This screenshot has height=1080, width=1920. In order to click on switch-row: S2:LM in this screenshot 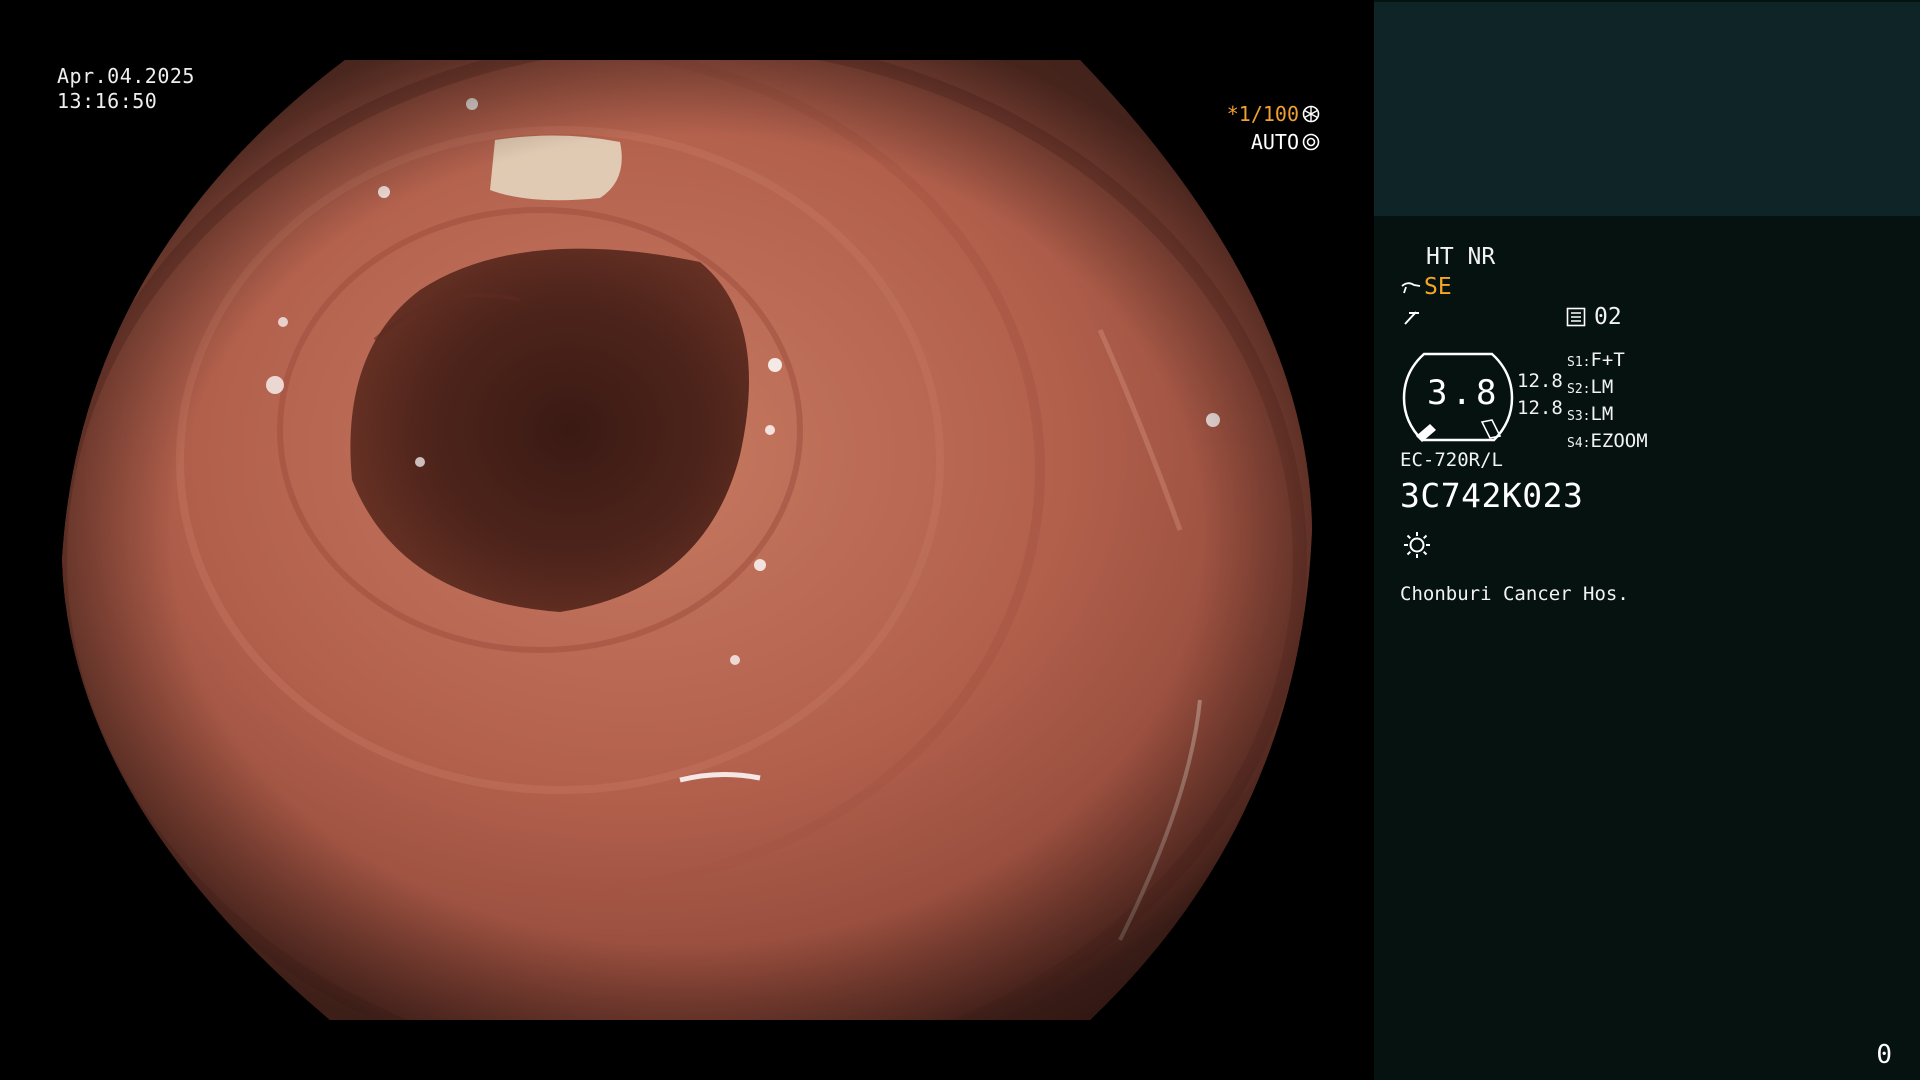, I will do `click(1607, 388)`.